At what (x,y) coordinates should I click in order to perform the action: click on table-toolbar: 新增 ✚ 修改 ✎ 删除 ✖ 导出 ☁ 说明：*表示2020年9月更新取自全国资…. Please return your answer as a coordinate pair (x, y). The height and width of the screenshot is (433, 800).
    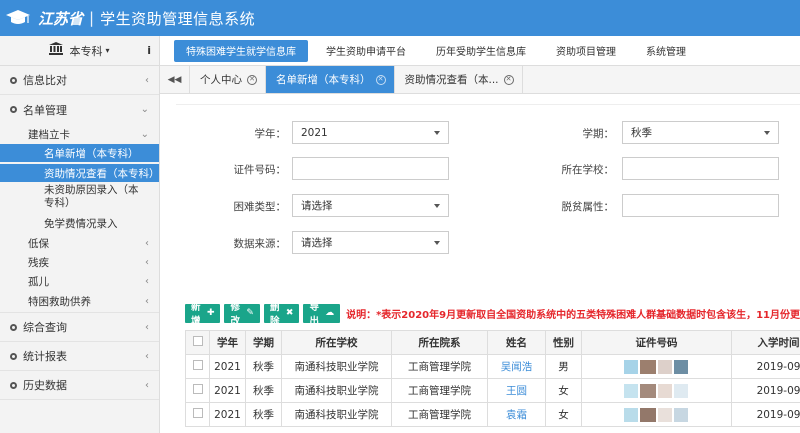
    Looking at the image, I should click on (492, 314).